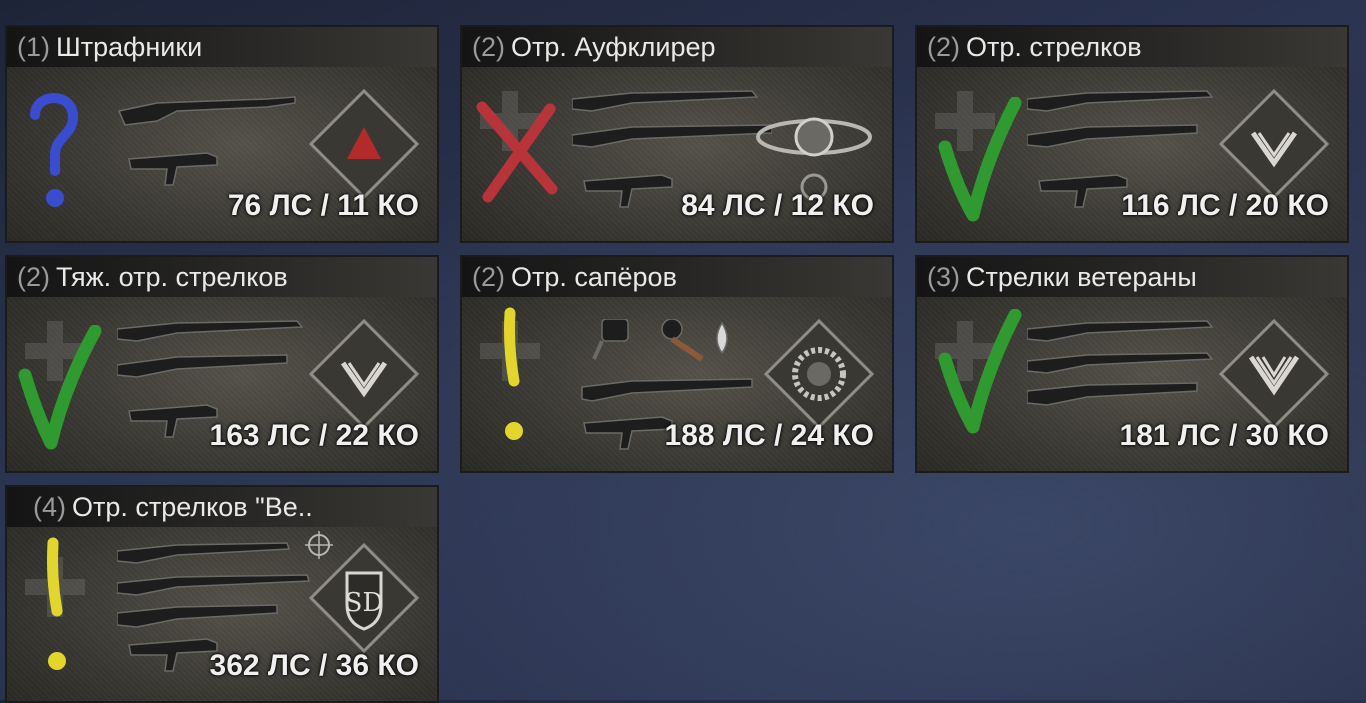 The width and height of the screenshot is (1366, 703). I want to click on squad-name: Отр. стрелков "Ве.., so click(192, 506).